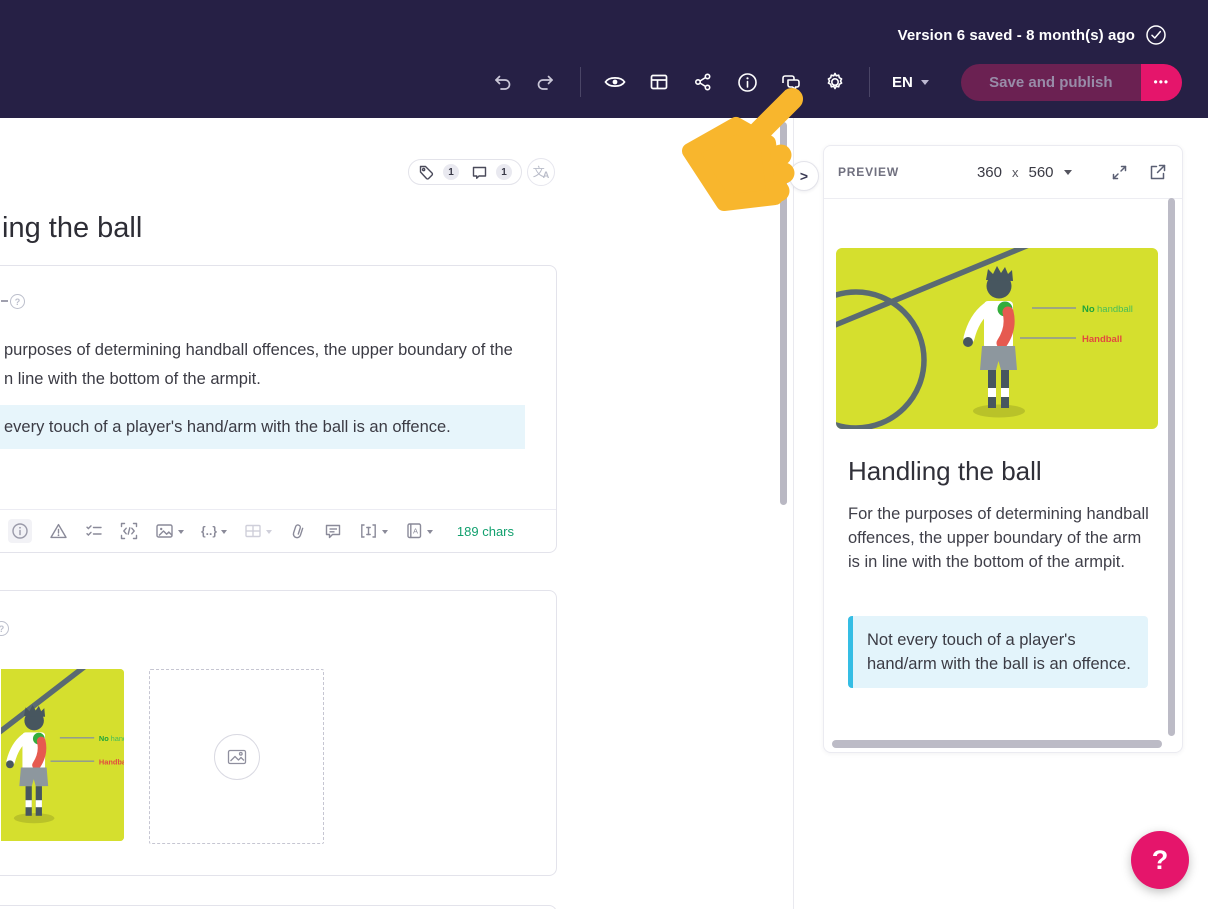  I want to click on preview-slide-title: Handling the ball, so click(945, 471).